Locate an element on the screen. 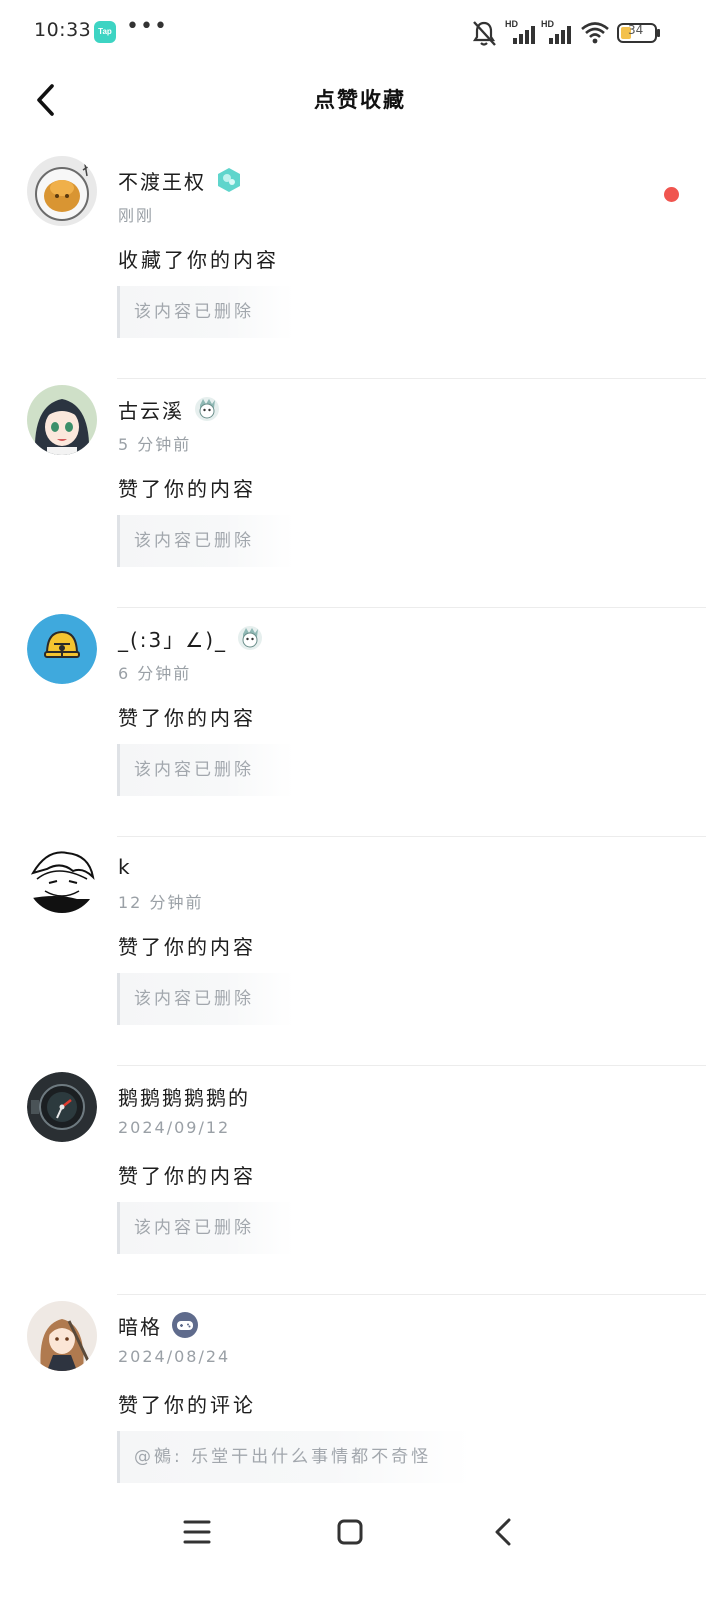 This screenshot has width=720, height=1600. timestamp: 2024/08/24 is located at coordinates (174, 1356).